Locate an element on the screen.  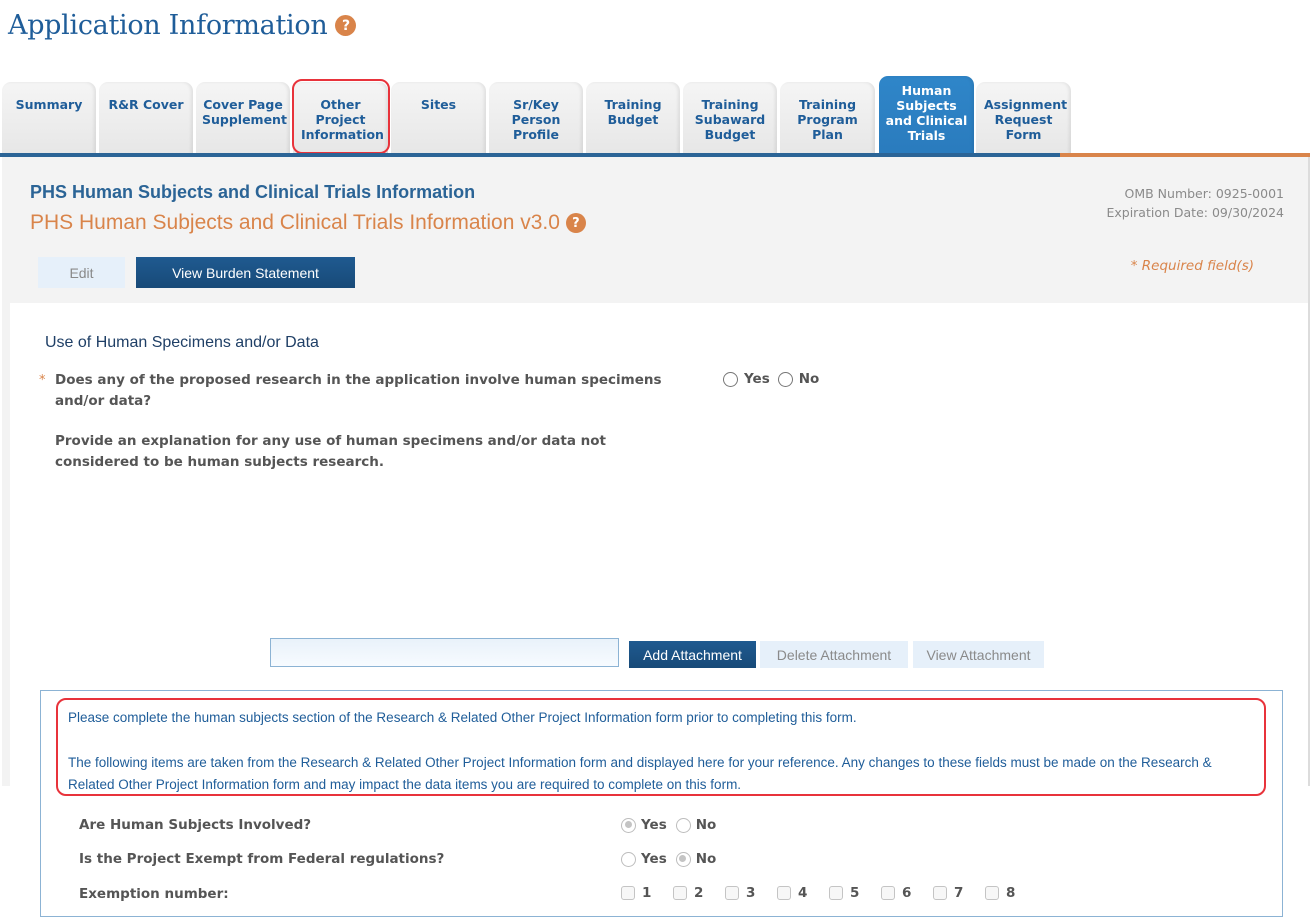
human-subjects-no-label: No is located at coordinates (706, 825).